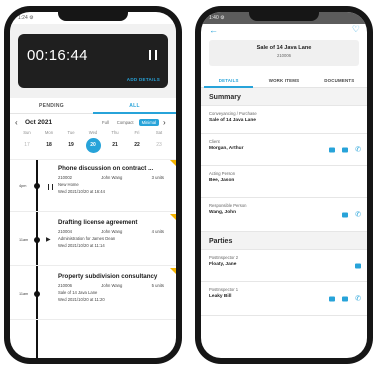 The width and height of the screenshot is (377, 369). What do you see at coordinates (98, 222) in the screenshot?
I see `entry-title: Drafting license agreement` at bounding box center [98, 222].